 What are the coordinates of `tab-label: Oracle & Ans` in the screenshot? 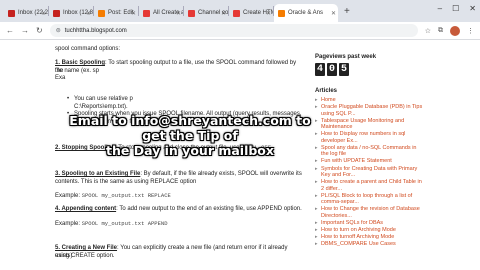 It's located at (306, 13).